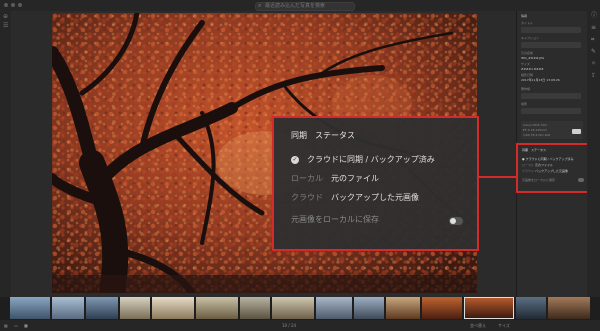 Image resolution: width=600 pixels, height=331 pixels. I want to click on menu-icon: ☰, so click(5, 26).